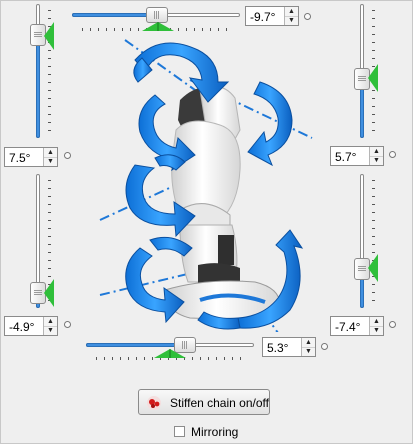  What do you see at coordinates (373, 78) in the screenshot?
I see `right-upper-green-marker` at bounding box center [373, 78].